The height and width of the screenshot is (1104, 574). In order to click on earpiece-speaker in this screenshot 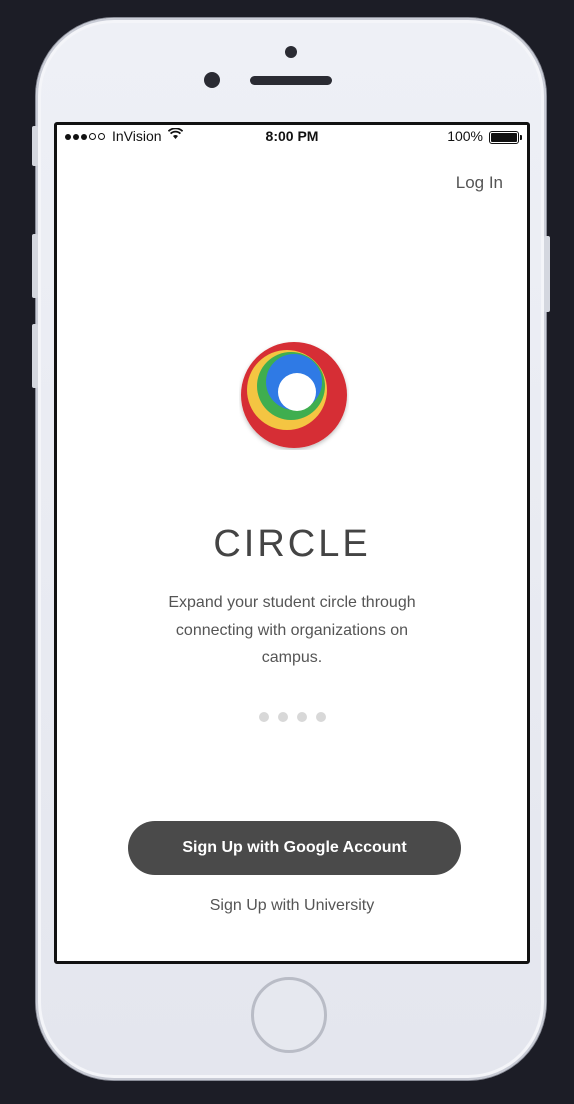, I will do `click(291, 80)`.